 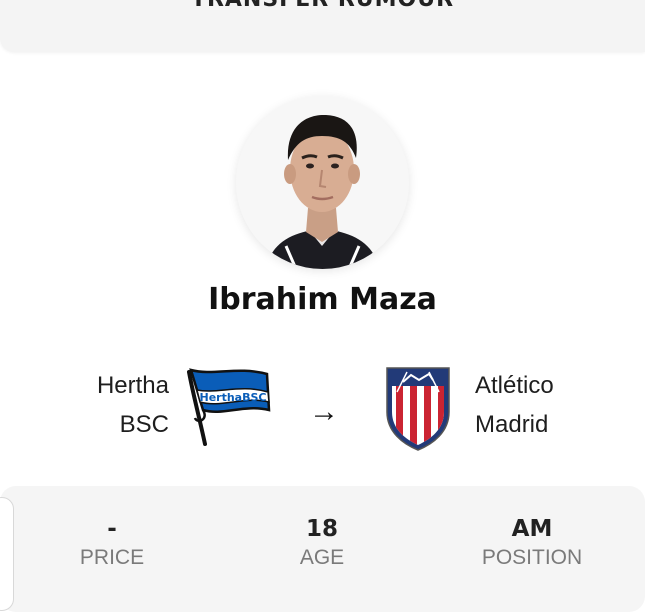 I want to click on hertha-logo-text: HerthaBSC, so click(x=233, y=397).